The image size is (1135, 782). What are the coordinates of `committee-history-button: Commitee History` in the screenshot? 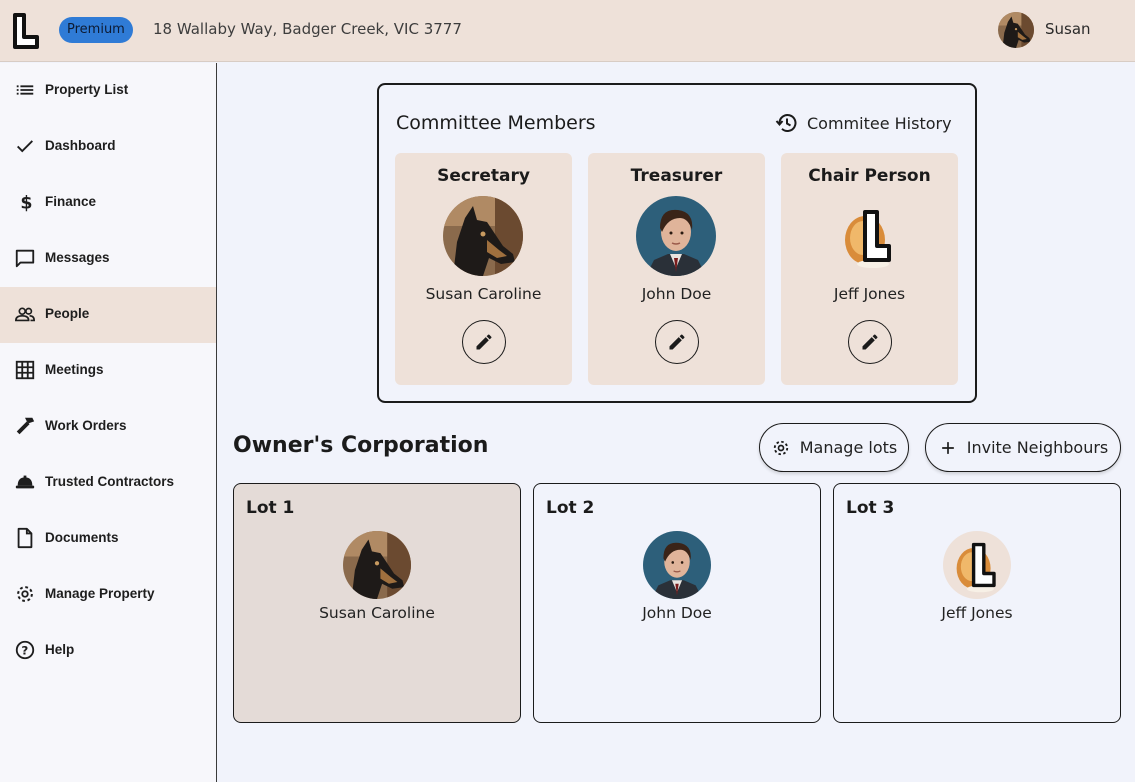 It's located at (863, 123).